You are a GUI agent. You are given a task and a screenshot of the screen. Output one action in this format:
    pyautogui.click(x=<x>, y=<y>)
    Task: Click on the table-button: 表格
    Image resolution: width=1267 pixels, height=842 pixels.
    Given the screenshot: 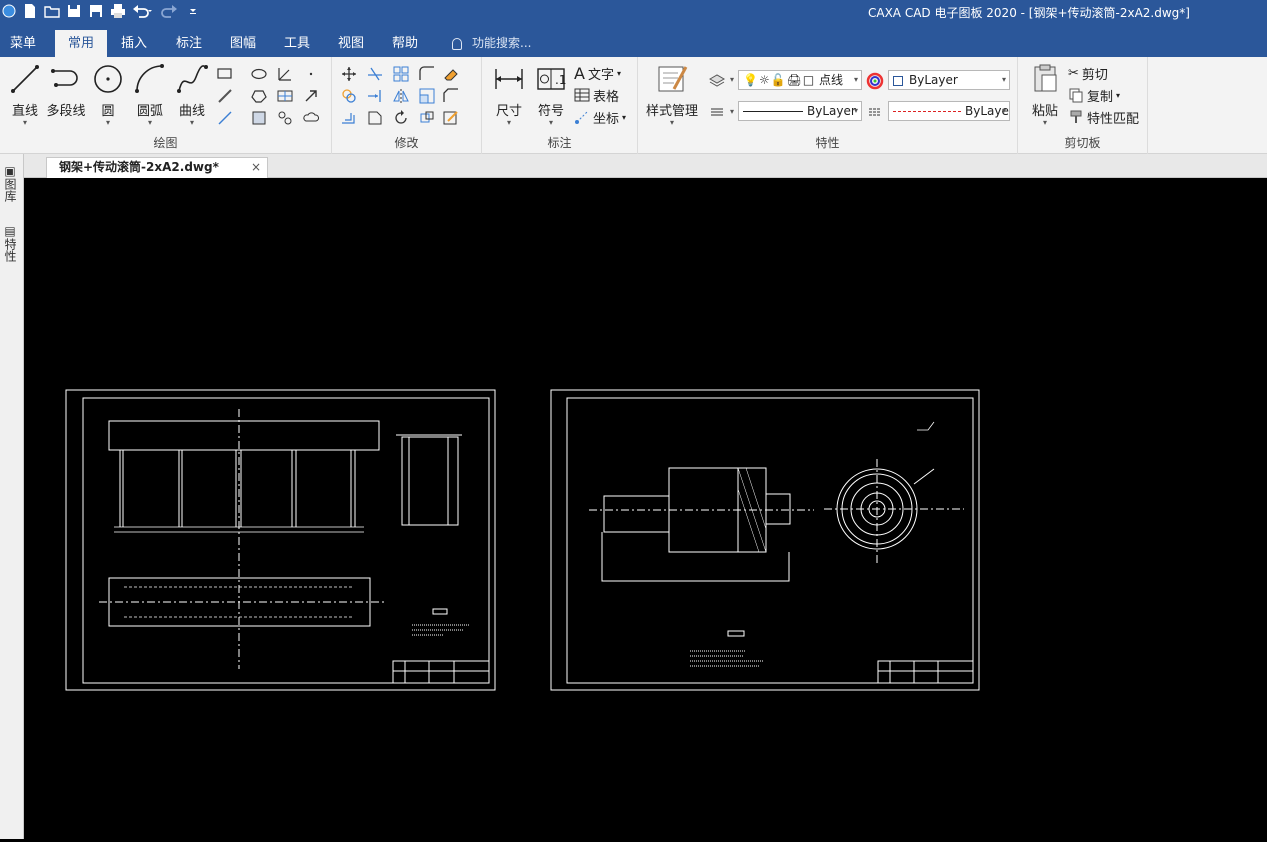 What is the action you would take?
    pyautogui.click(x=596, y=95)
    